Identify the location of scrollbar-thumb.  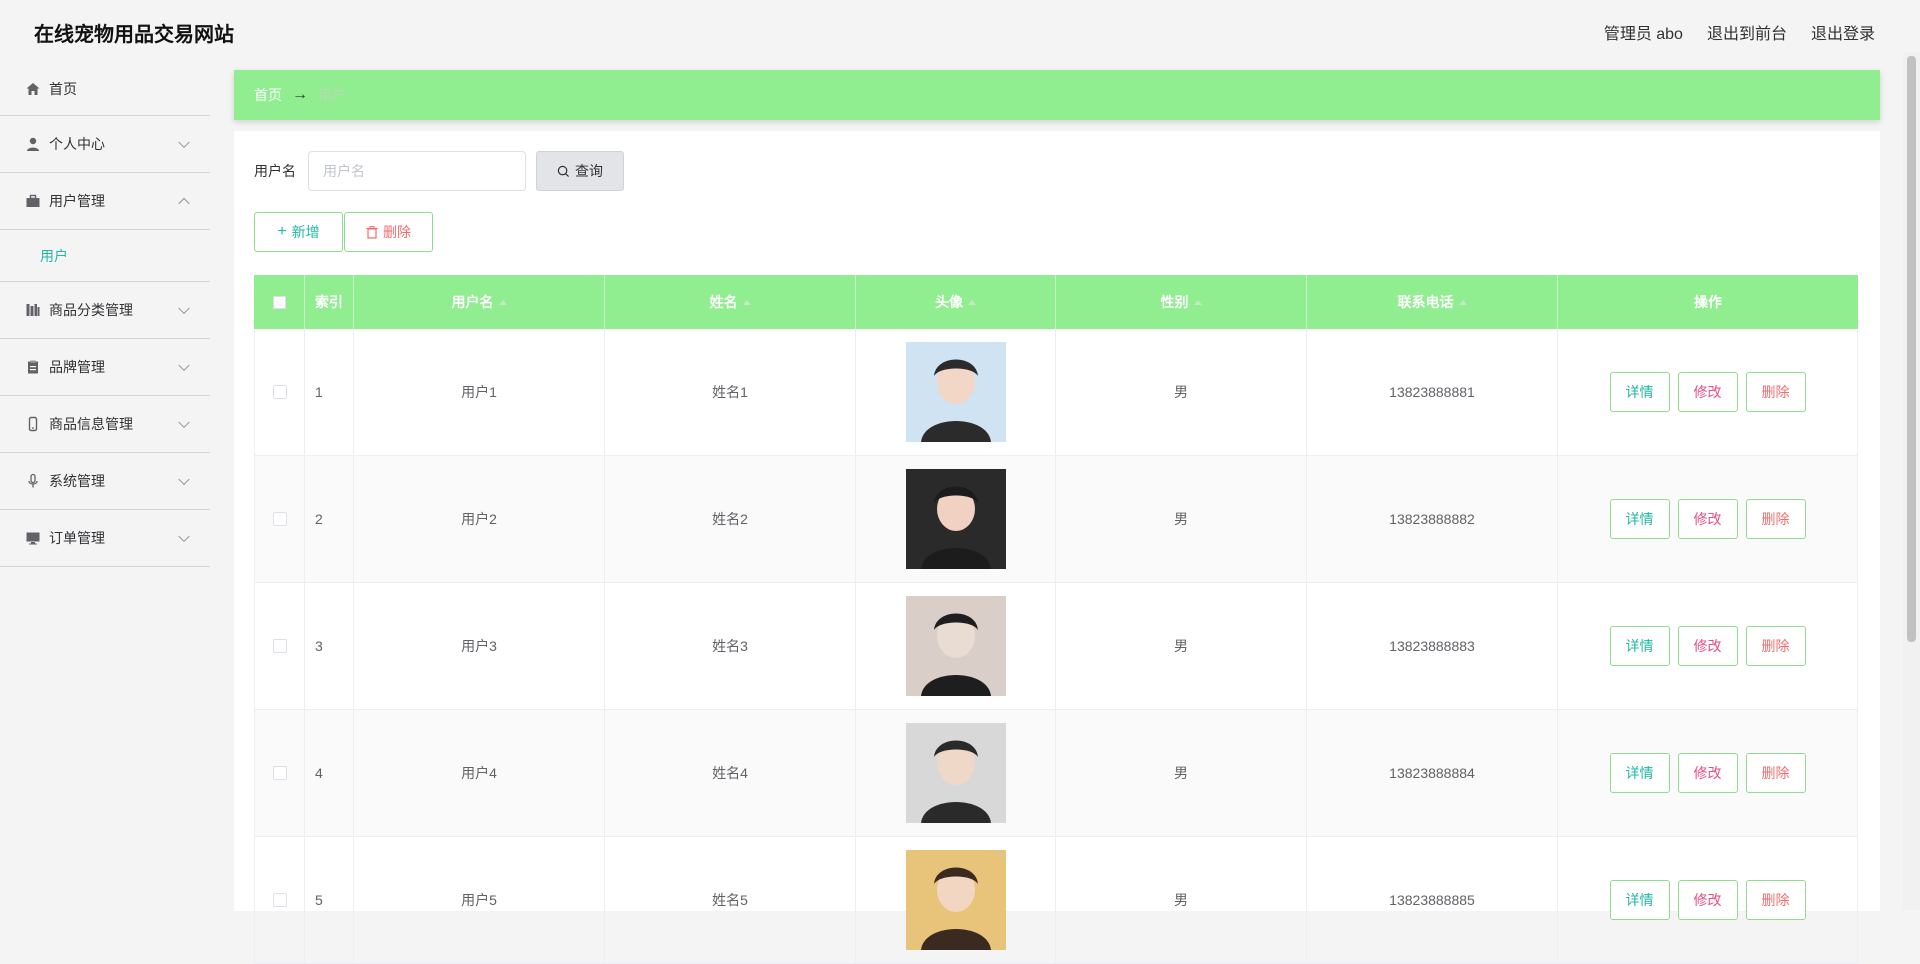
(1911, 349).